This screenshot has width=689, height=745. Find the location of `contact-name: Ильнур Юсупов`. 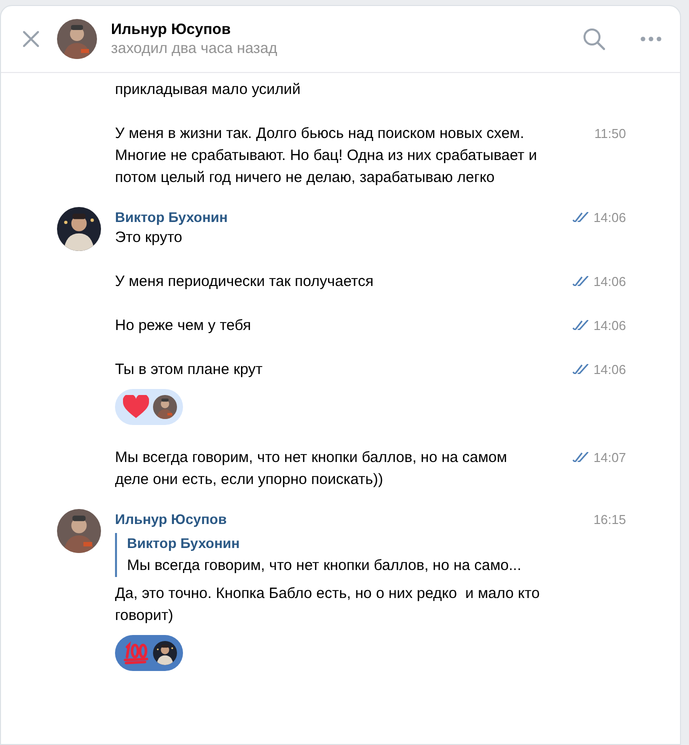

contact-name: Ильнур Юсупов is located at coordinates (171, 29).